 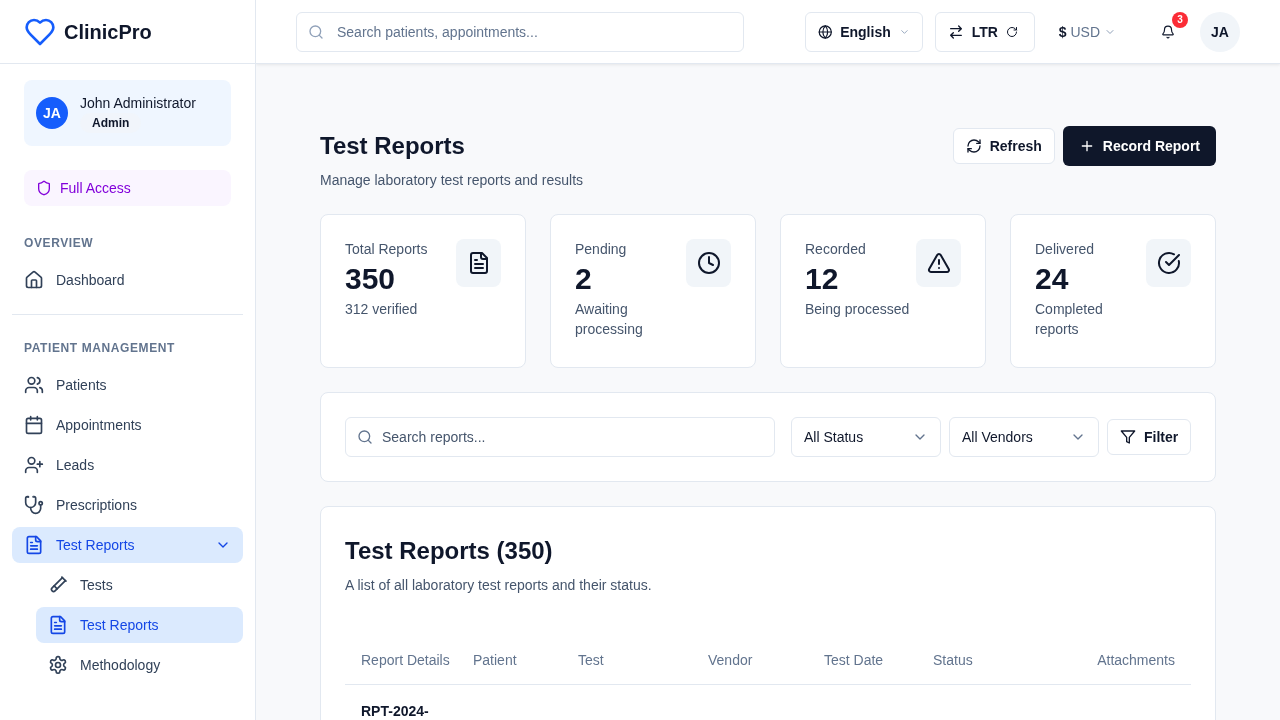 What do you see at coordinates (955, 31) in the screenshot?
I see `swap-icon` at bounding box center [955, 31].